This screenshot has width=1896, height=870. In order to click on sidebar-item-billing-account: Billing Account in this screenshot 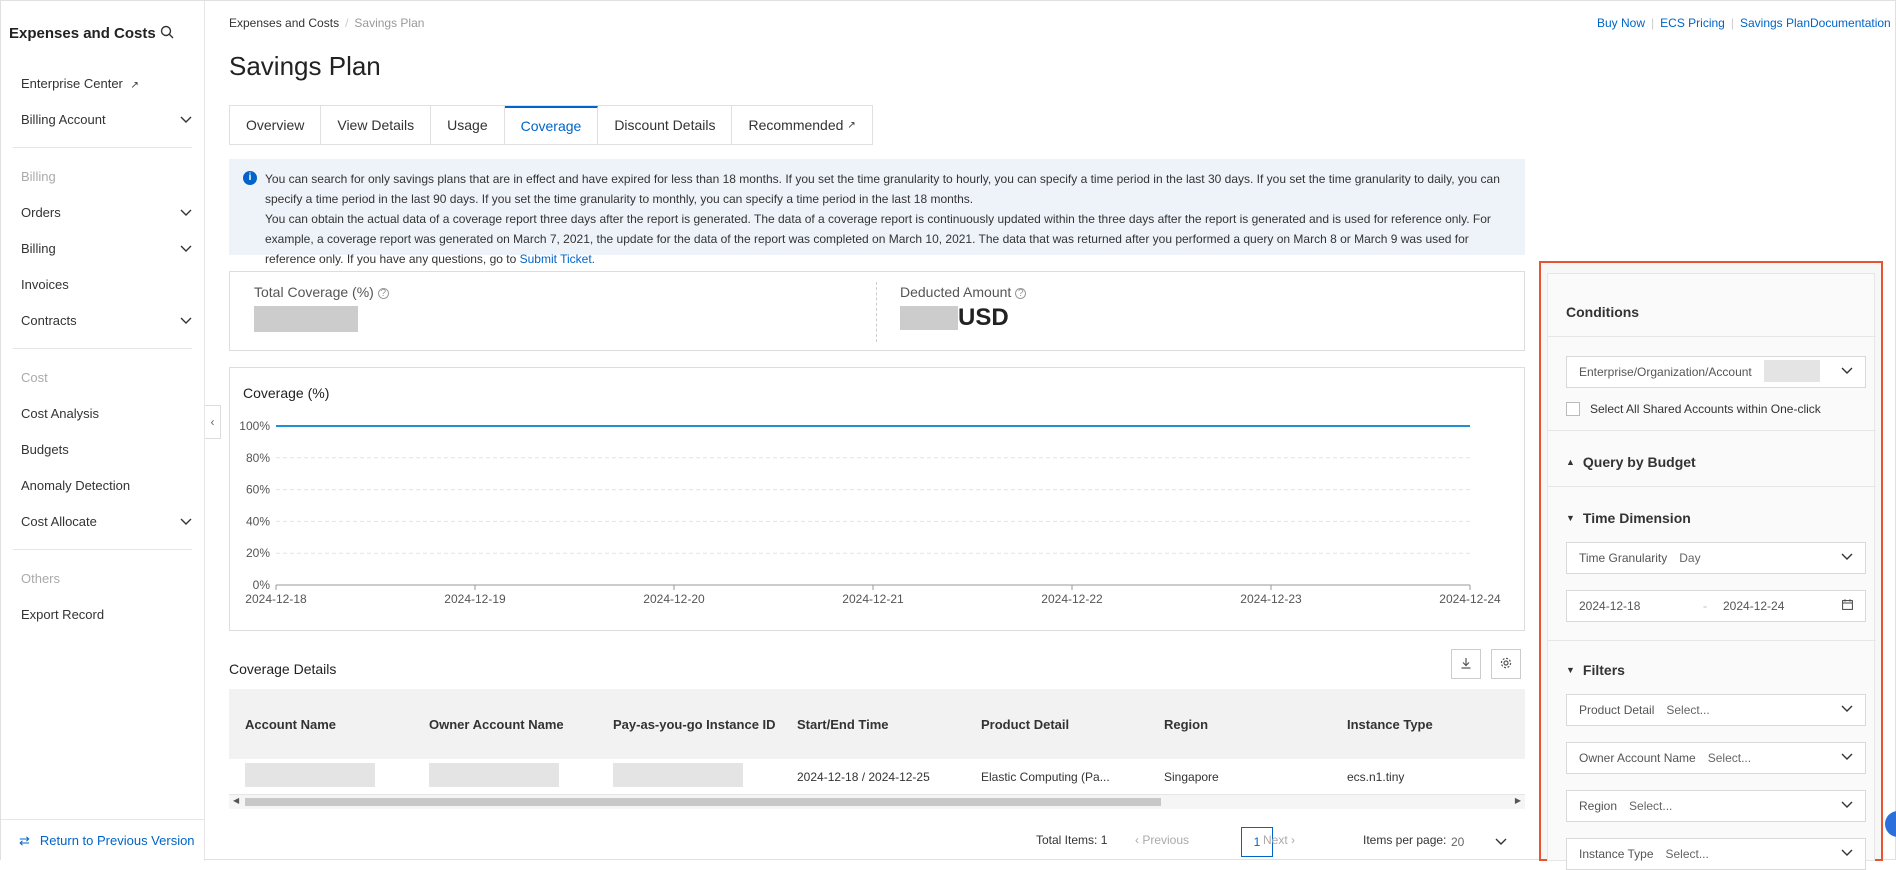, I will do `click(102, 119)`.